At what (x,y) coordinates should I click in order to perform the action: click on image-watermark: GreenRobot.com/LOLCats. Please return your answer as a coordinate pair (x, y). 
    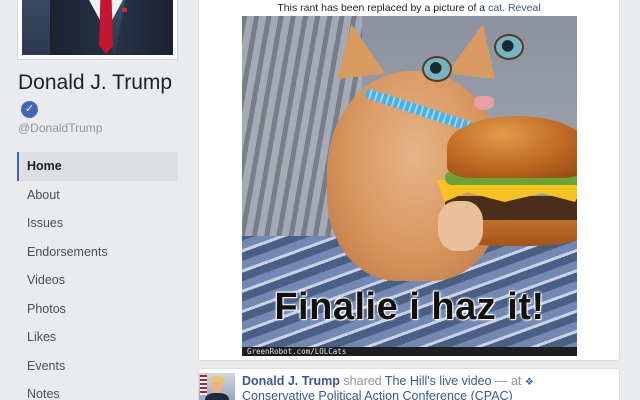
    Looking at the image, I should click on (297, 351).